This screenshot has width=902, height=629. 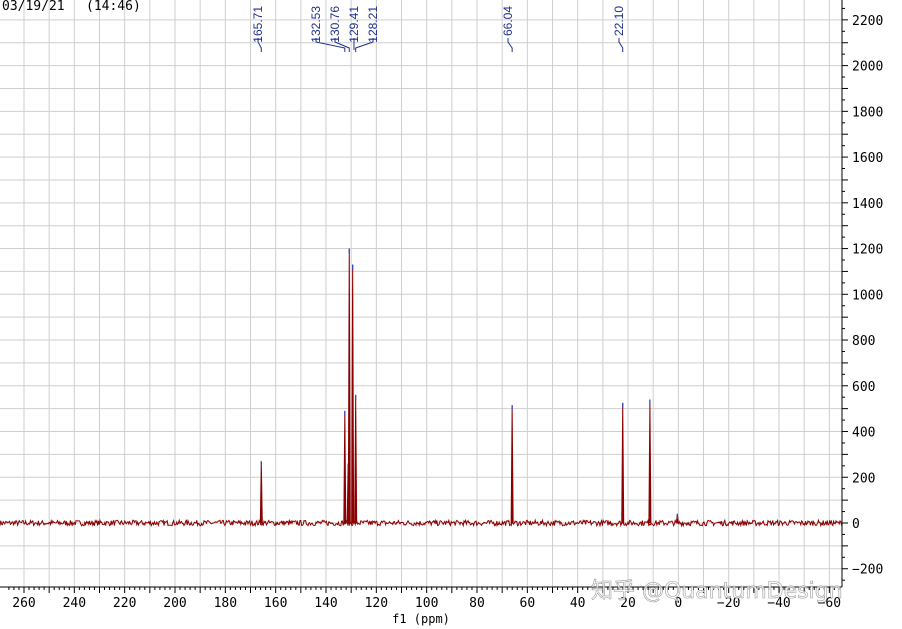 What do you see at coordinates (275, 603) in the screenshot?
I see `x-tick-label: 160` at bounding box center [275, 603].